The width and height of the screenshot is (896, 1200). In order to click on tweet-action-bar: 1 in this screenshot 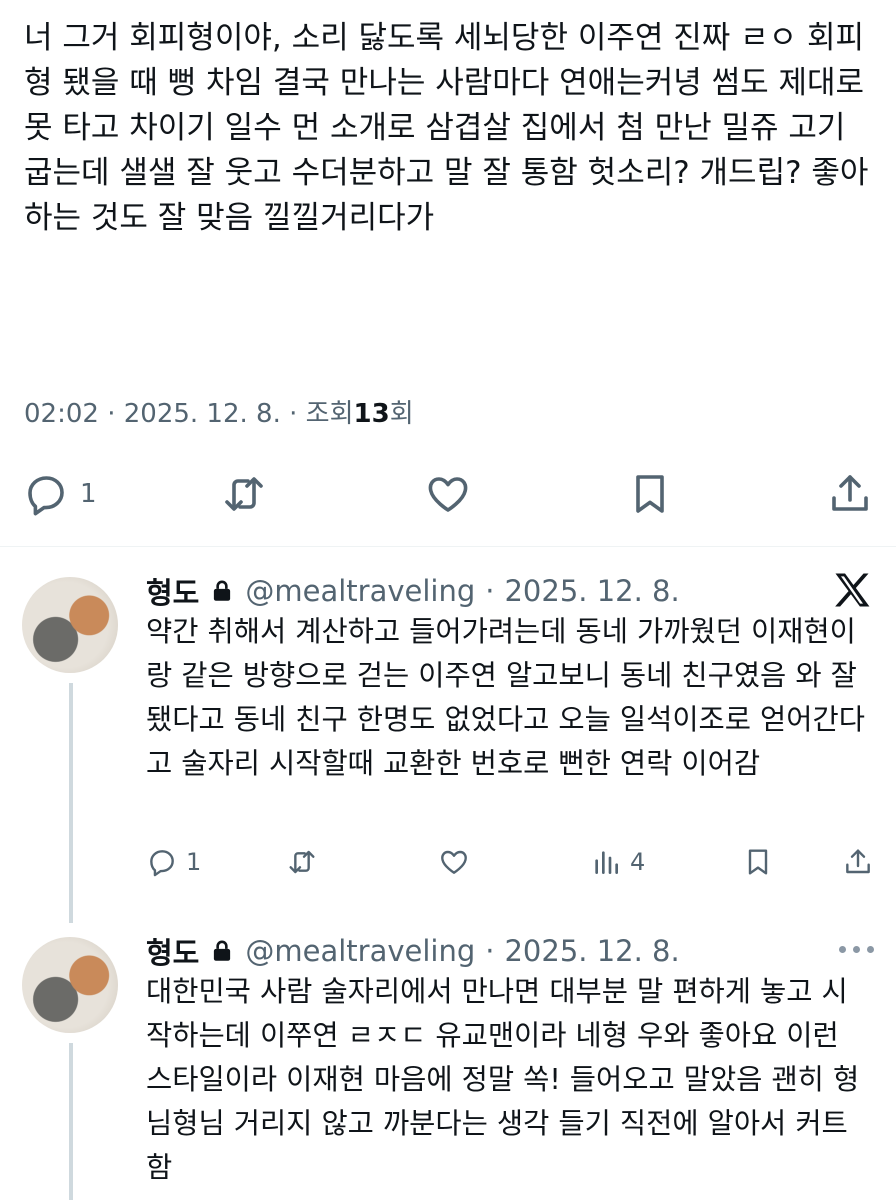, I will do `click(448, 498)`.